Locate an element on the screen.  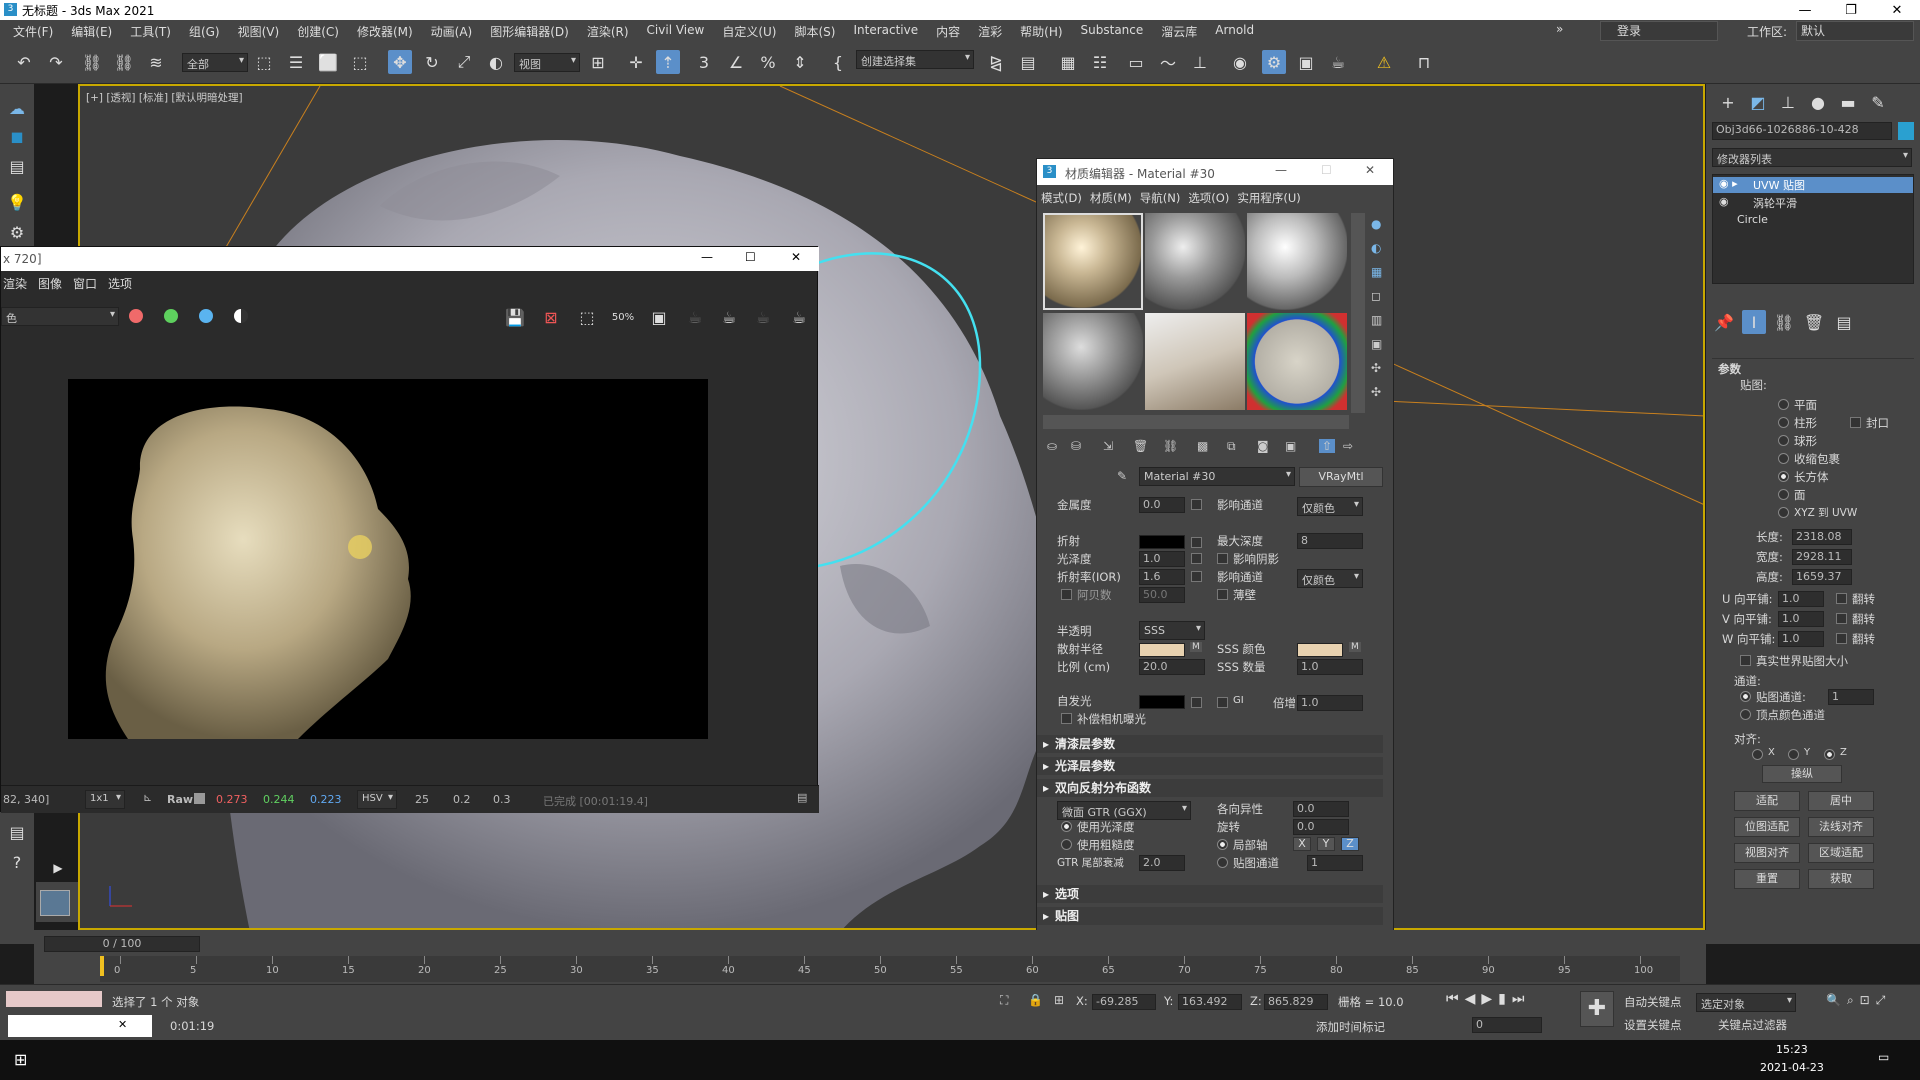
align-y-radio is located at coordinates (1793, 754).